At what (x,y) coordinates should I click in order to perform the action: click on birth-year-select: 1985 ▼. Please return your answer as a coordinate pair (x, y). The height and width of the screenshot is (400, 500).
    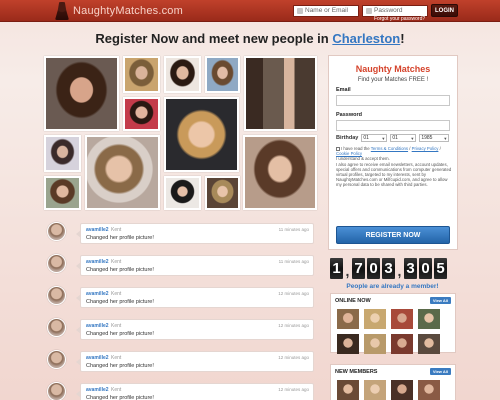
    Looking at the image, I should click on (434, 138).